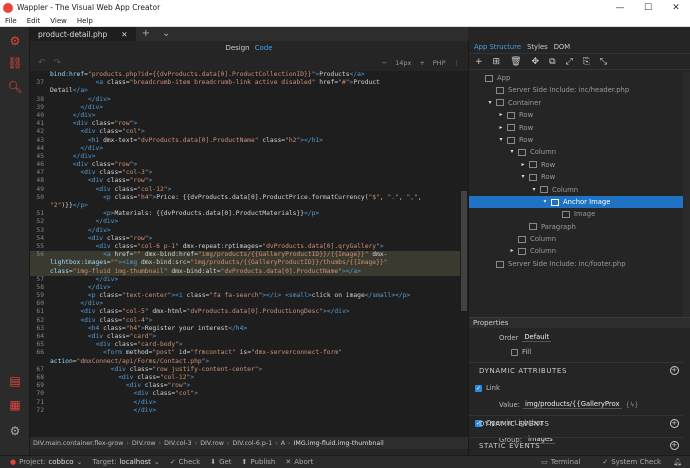 This screenshot has height=468, width=690. Describe the element at coordinates (676, 8) in the screenshot. I see `close-icon: ✕` at that location.